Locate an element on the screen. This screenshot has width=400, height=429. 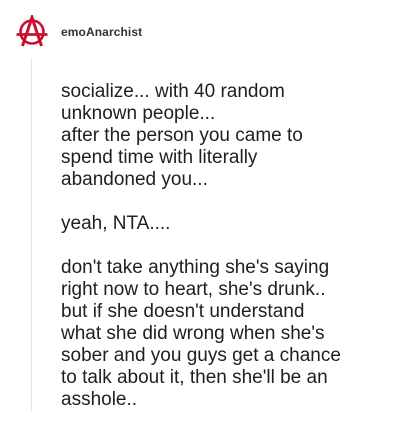
comment-line: don't take anything she's saying is located at coordinates (195, 267).